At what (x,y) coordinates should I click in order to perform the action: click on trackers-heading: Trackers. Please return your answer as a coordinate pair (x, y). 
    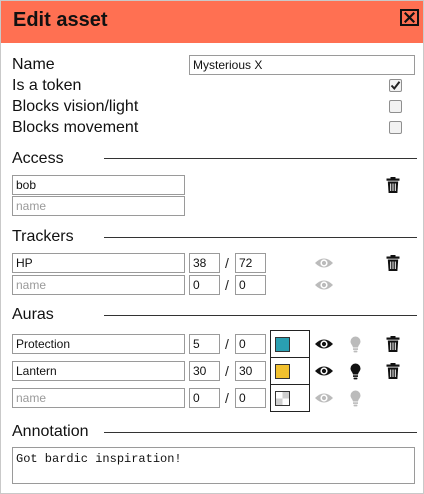
    Looking at the image, I should click on (43, 236).